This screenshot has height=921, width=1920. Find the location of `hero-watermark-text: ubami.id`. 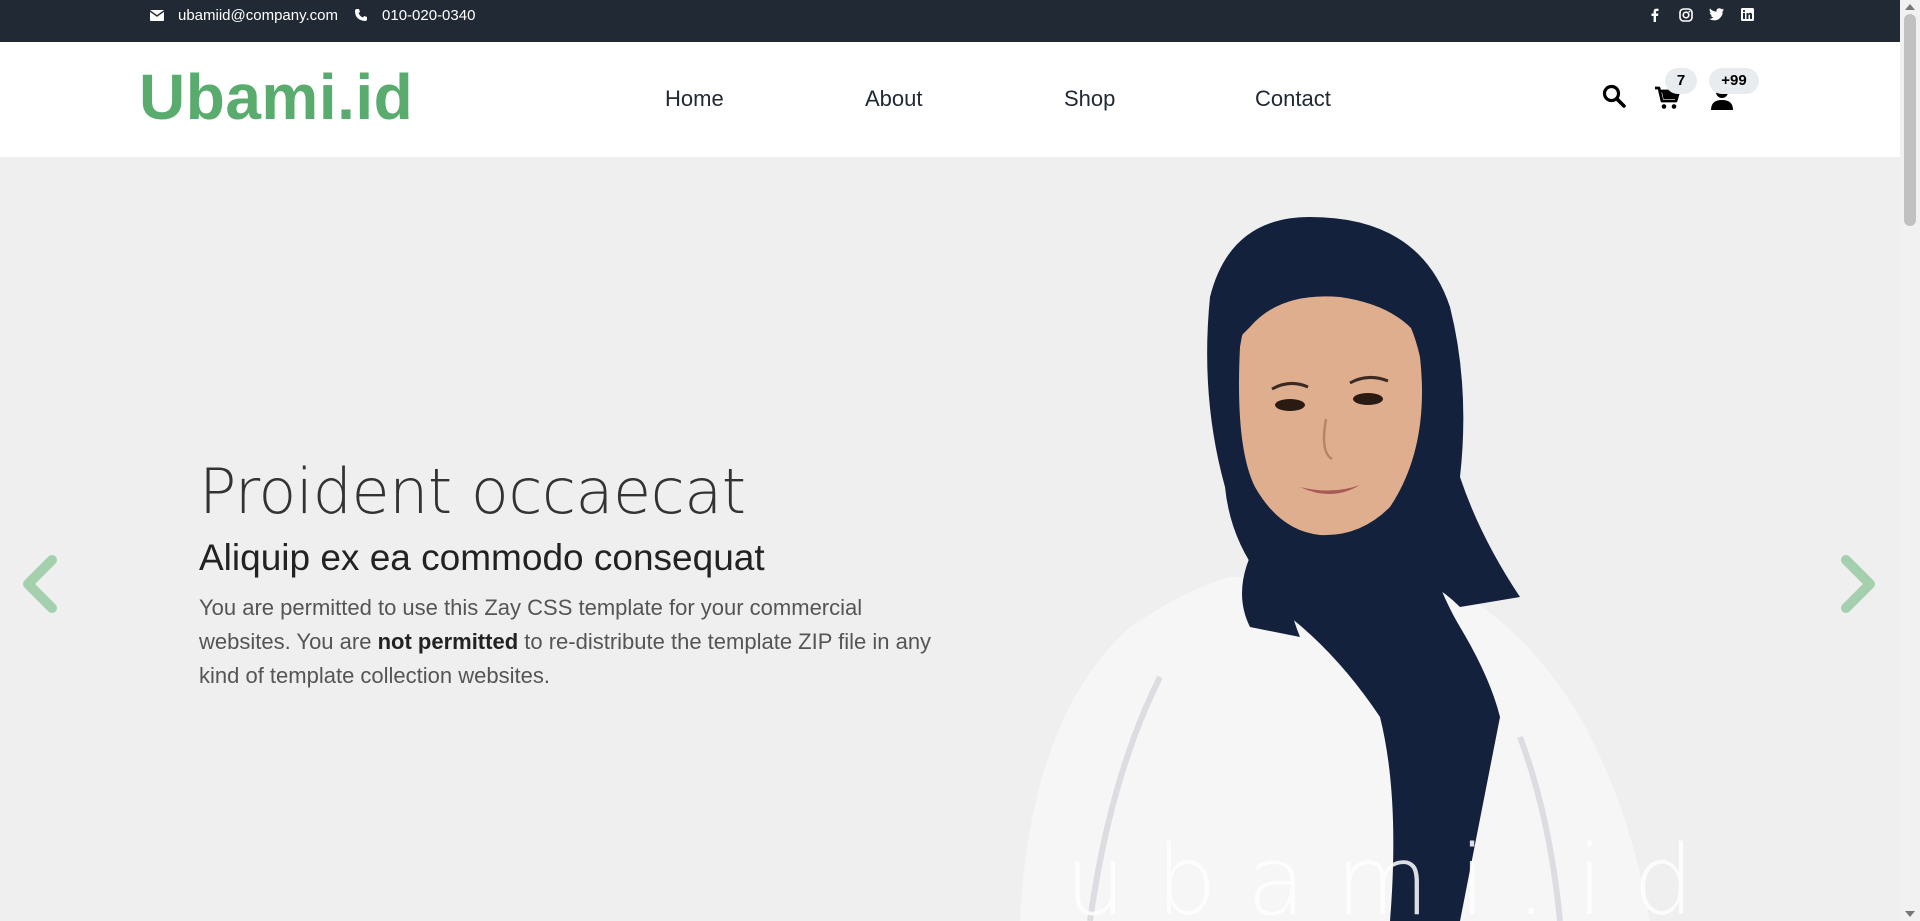

hero-watermark-text: ubami.id is located at coordinates (1394, 873).